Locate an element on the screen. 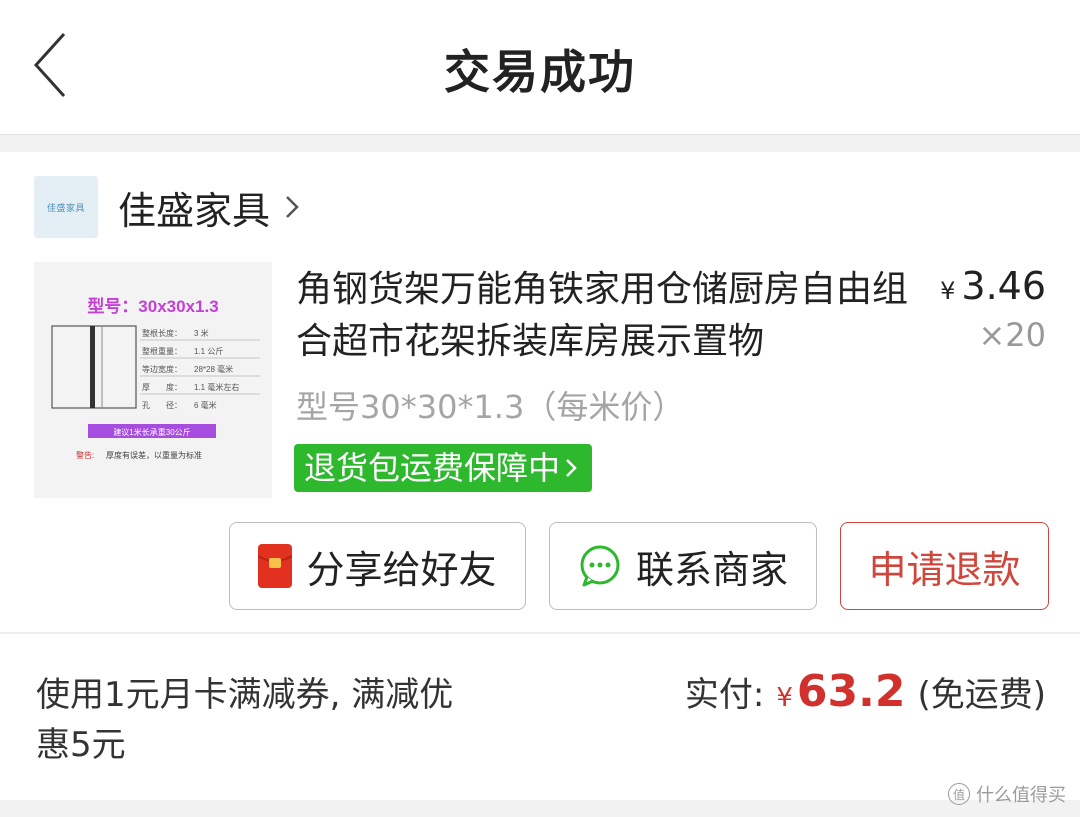 This screenshot has height=817, width=1080. contact-label: 联系商家 is located at coordinates (711, 569).